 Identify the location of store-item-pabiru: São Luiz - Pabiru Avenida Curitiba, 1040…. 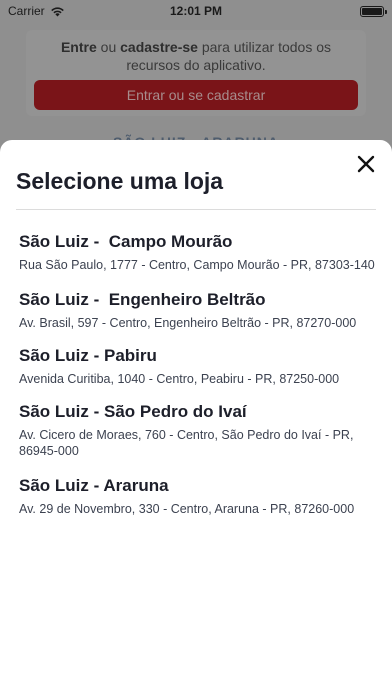
(199, 374).